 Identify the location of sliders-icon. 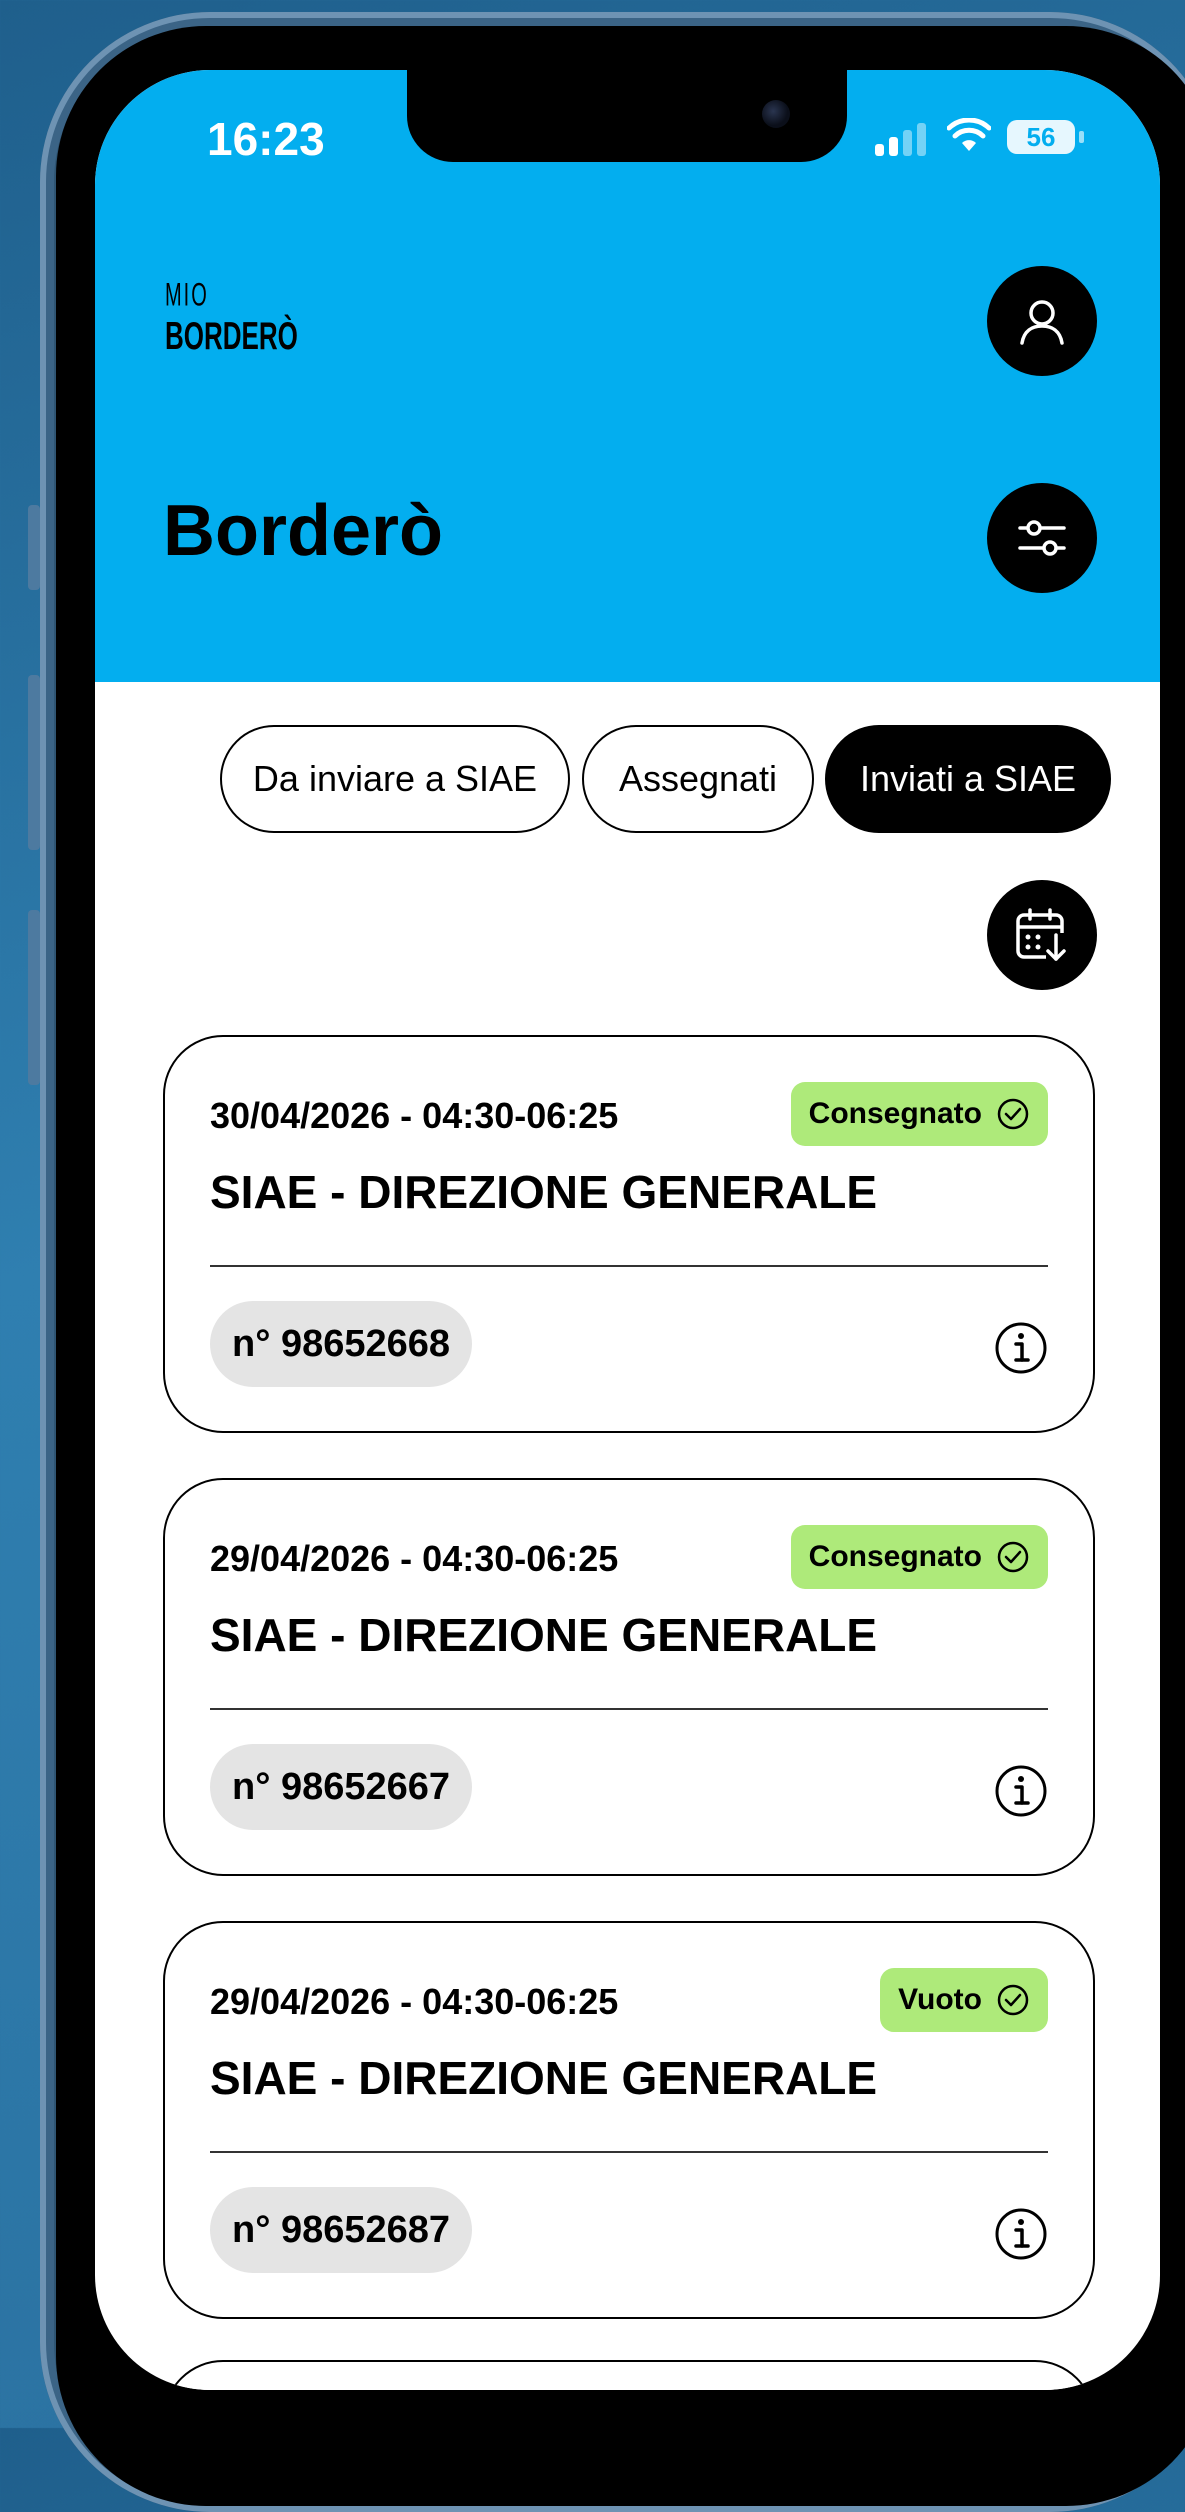
(1042, 538).